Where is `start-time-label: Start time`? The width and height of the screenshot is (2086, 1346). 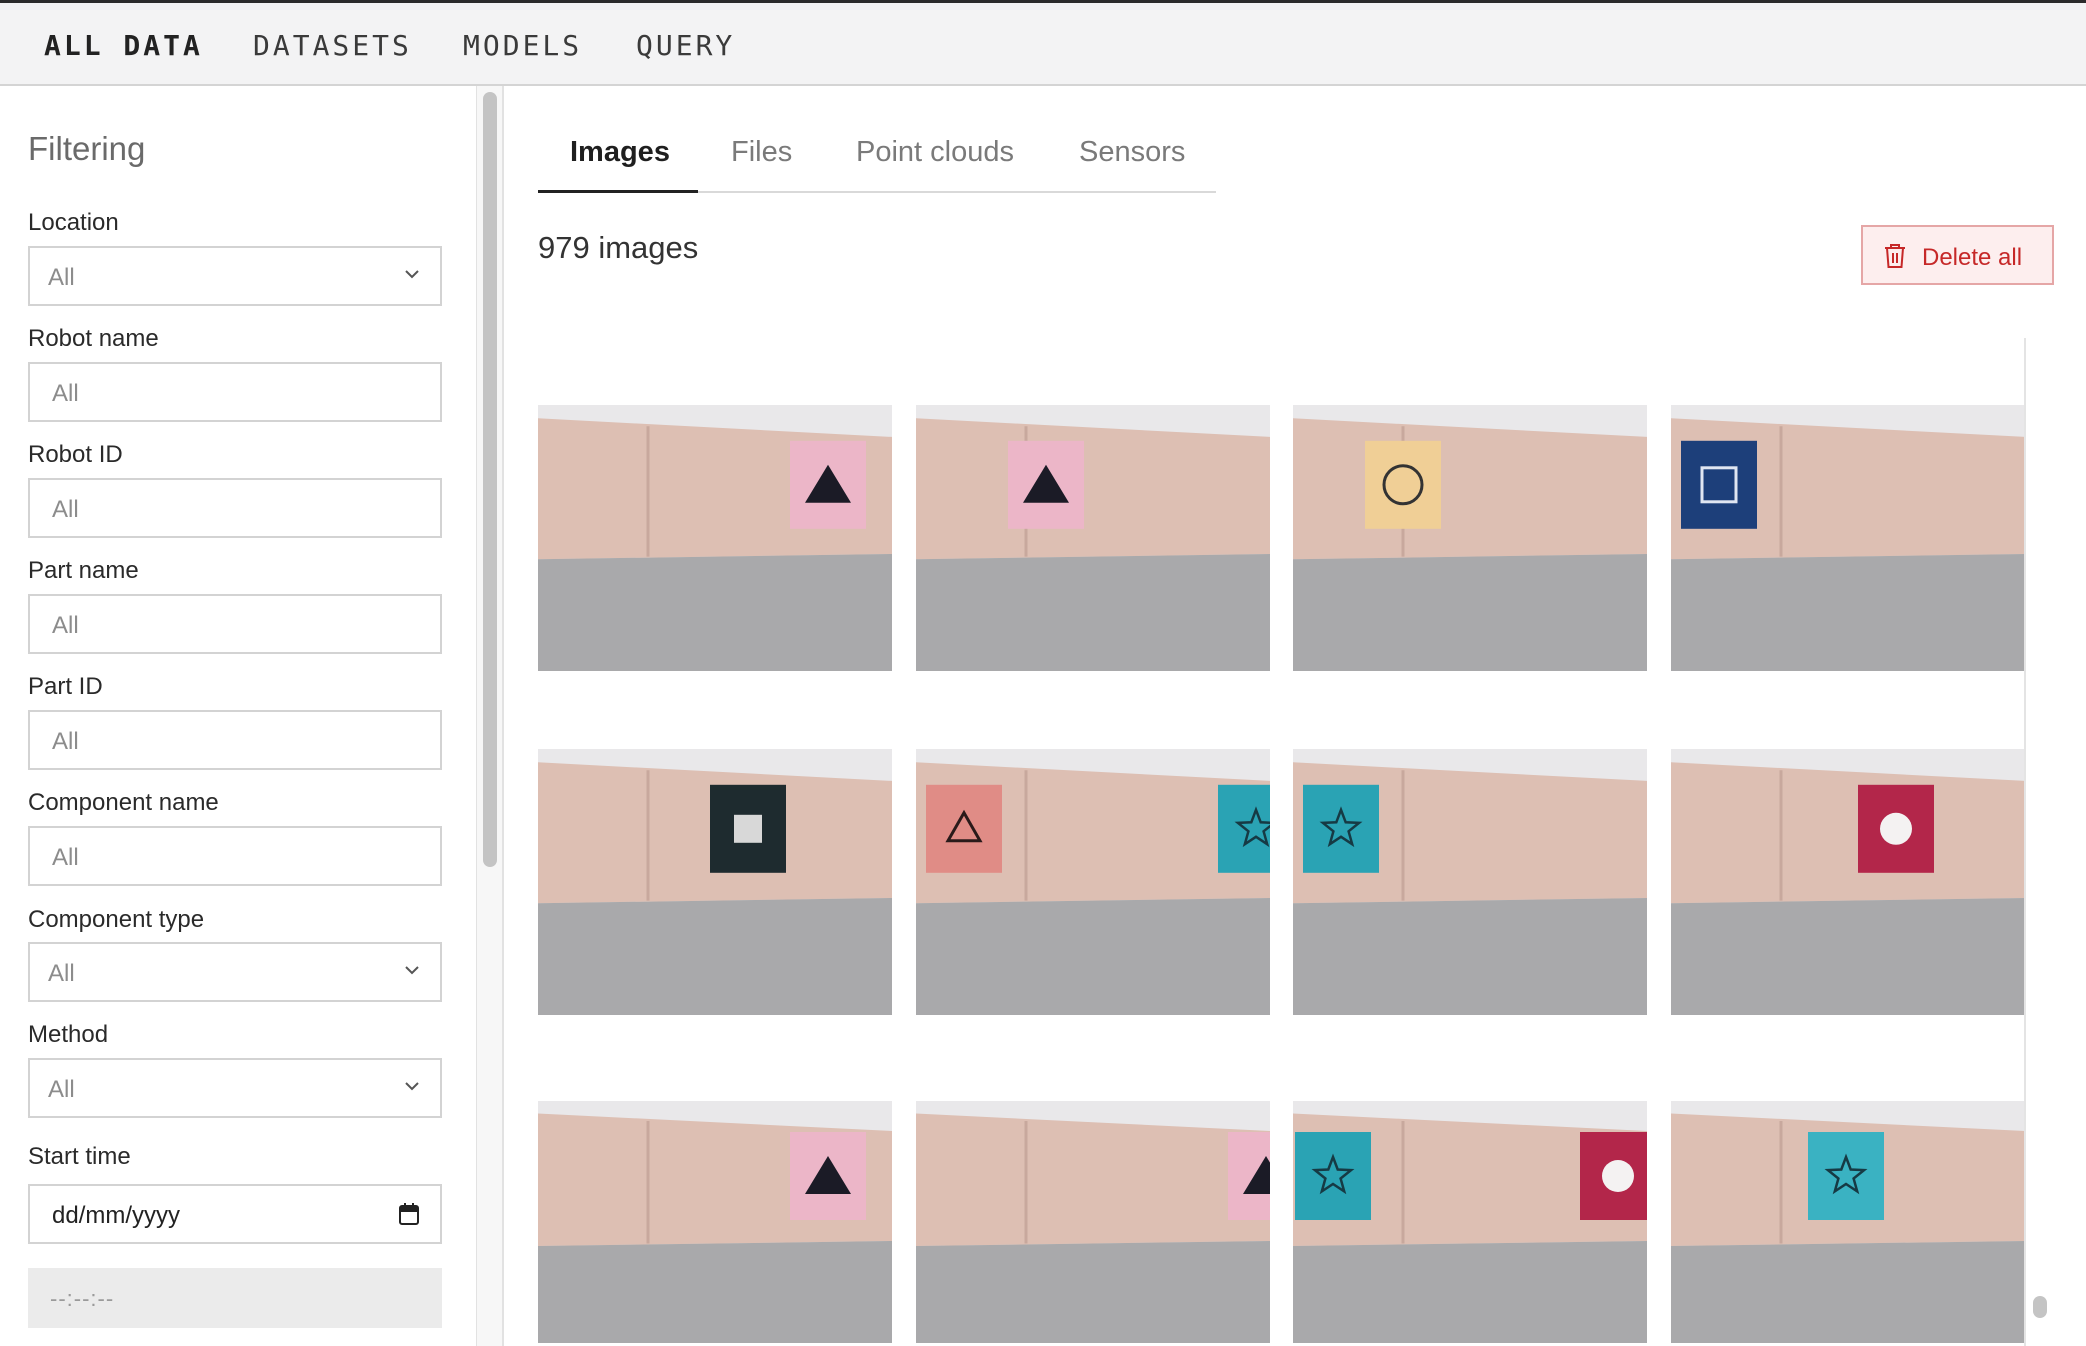 start-time-label: Start time is located at coordinates (79, 1156).